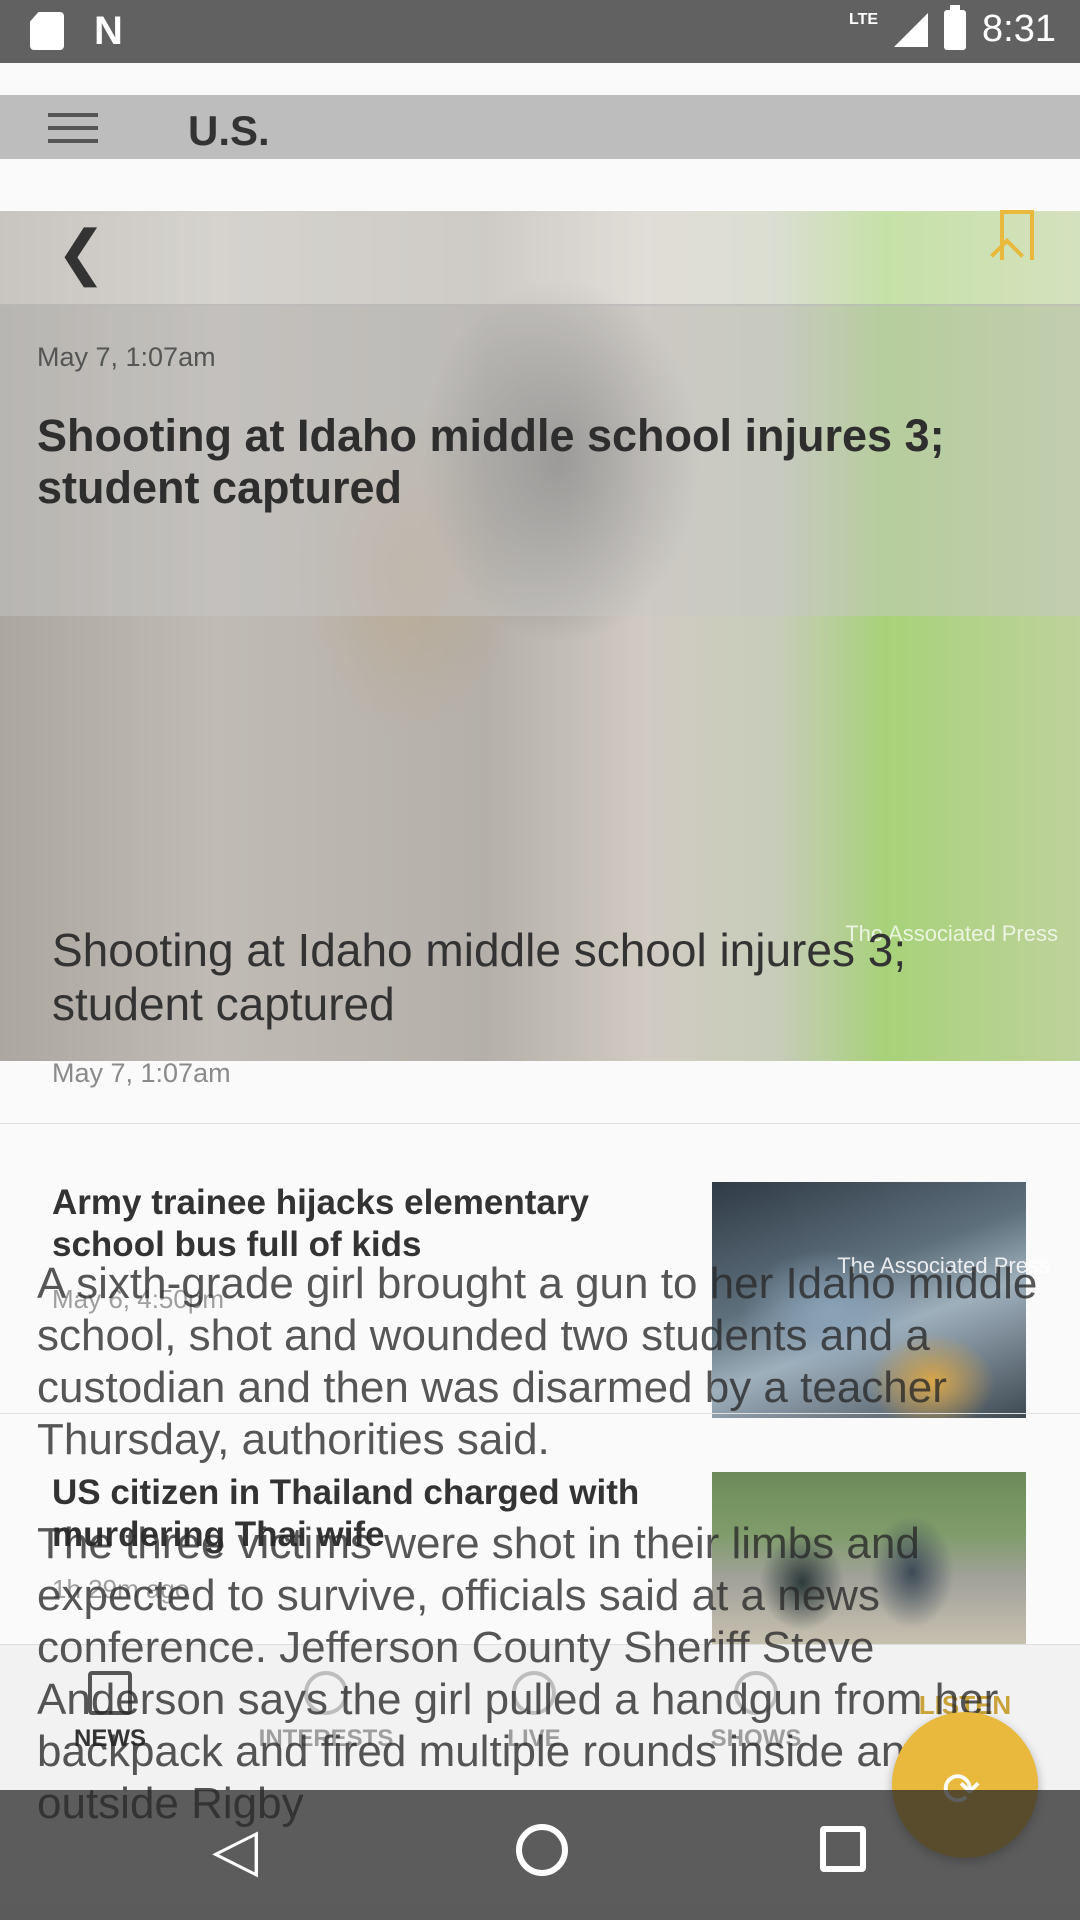  What do you see at coordinates (955, 27) in the screenshot?
I see `battery-icon` at bounding box center [955, 27].